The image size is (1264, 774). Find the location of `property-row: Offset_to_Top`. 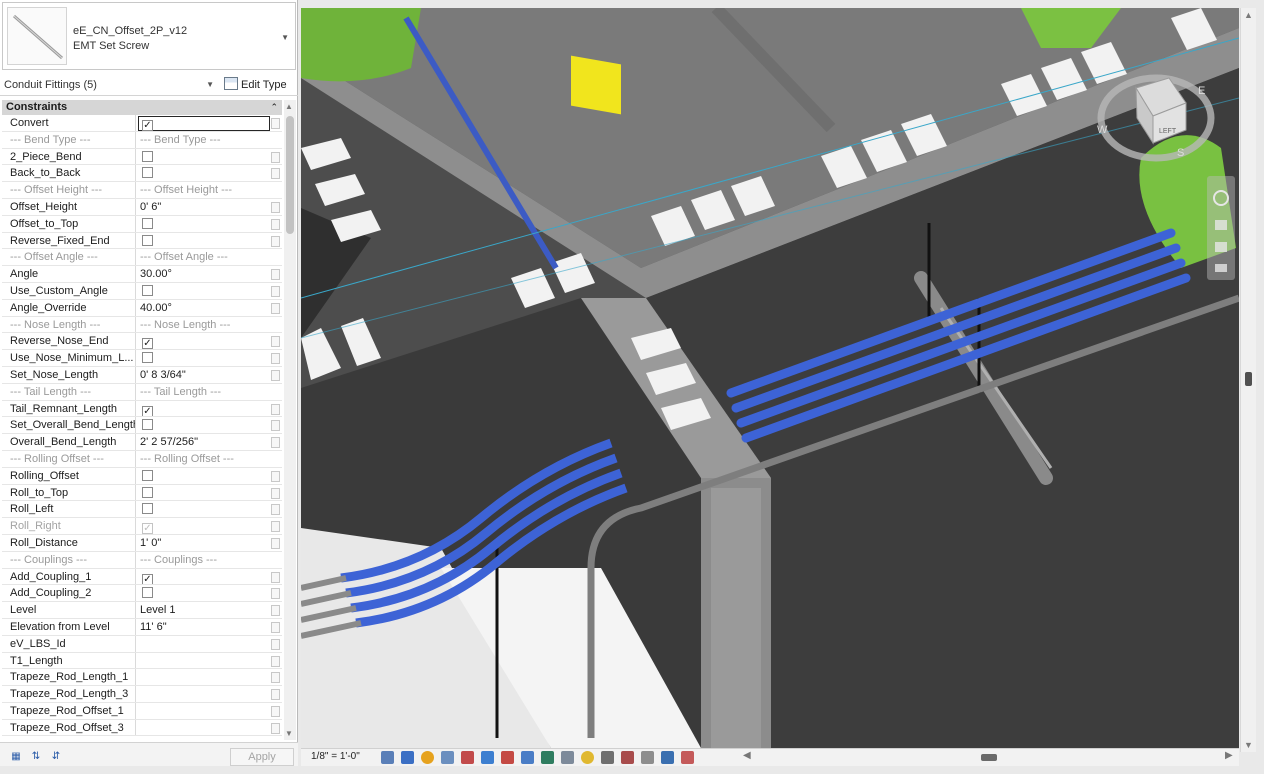

property-row: Offset_to_Top is located at coordinates (142, 224).